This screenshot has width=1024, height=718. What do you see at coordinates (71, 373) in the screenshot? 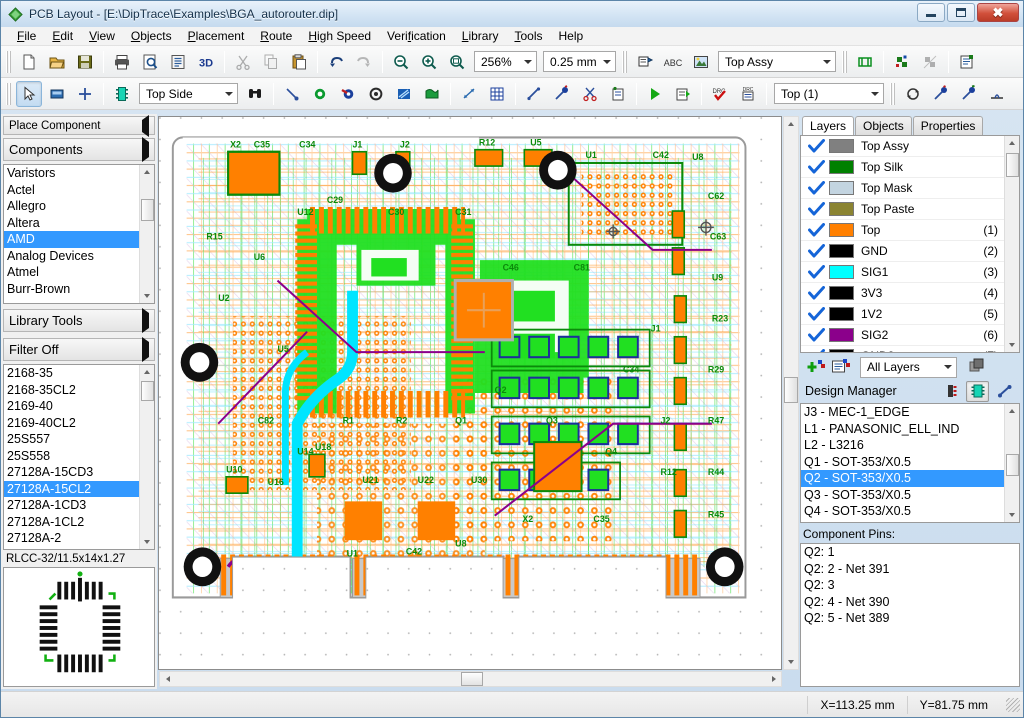
I see `part-list-item: 2168-35` at bounding box center [71, 373].